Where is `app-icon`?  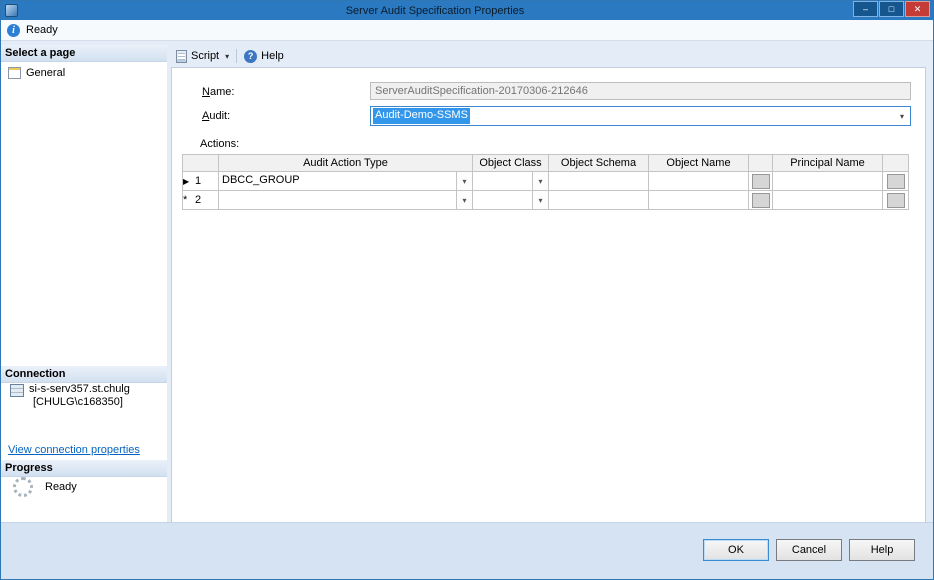
app-icon is located at coordinates (11, 10).